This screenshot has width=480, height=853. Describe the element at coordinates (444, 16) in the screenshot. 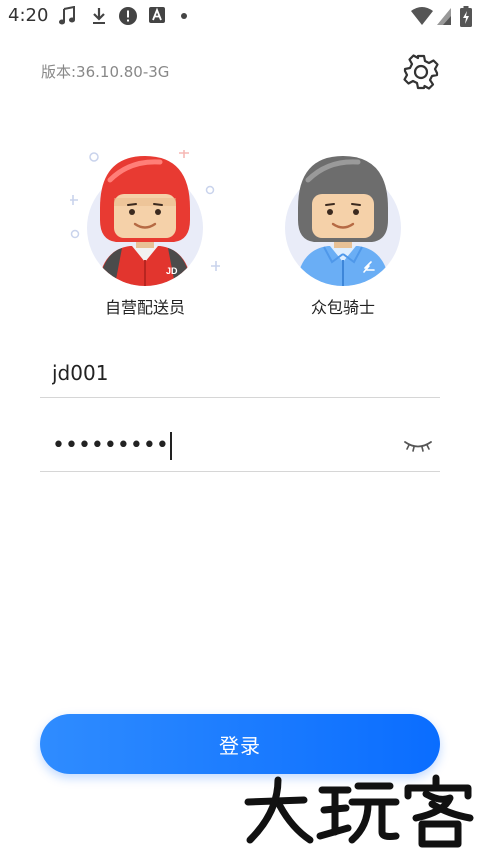

I see `signal-icon` at that location.